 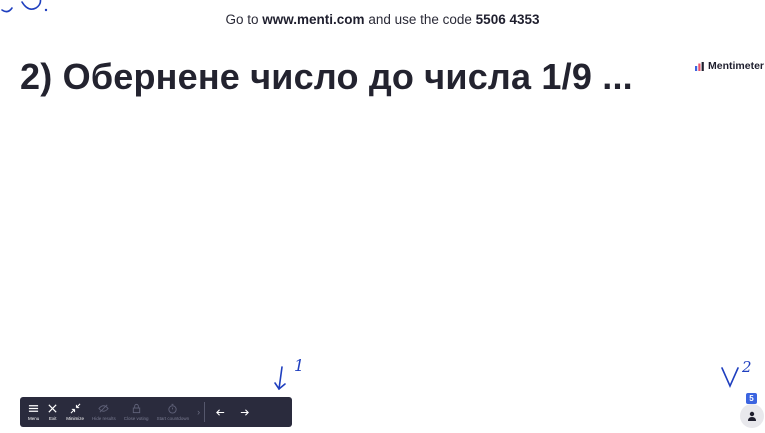 What do you see at coordinates (242, 19) in the screenshot?
I see `instr-prefix: Go to` at bounding box center [242, 19].